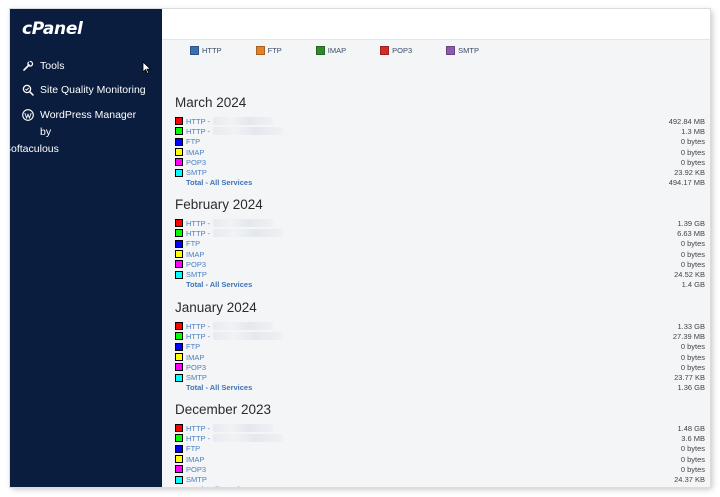 The width and height of the screenshot is (720, 497). What do you see at coordinates (440, 336) in the screenshot?
I see `service-row: HTTP - 27.39 MB` at bounding box center [440, 336].